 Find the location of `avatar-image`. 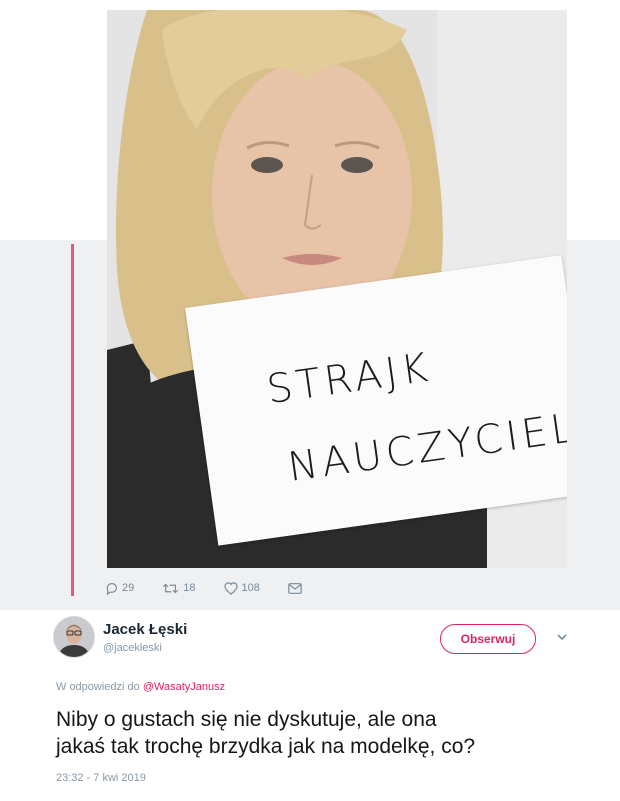

avatar-image is located at coordinates (74, 637).